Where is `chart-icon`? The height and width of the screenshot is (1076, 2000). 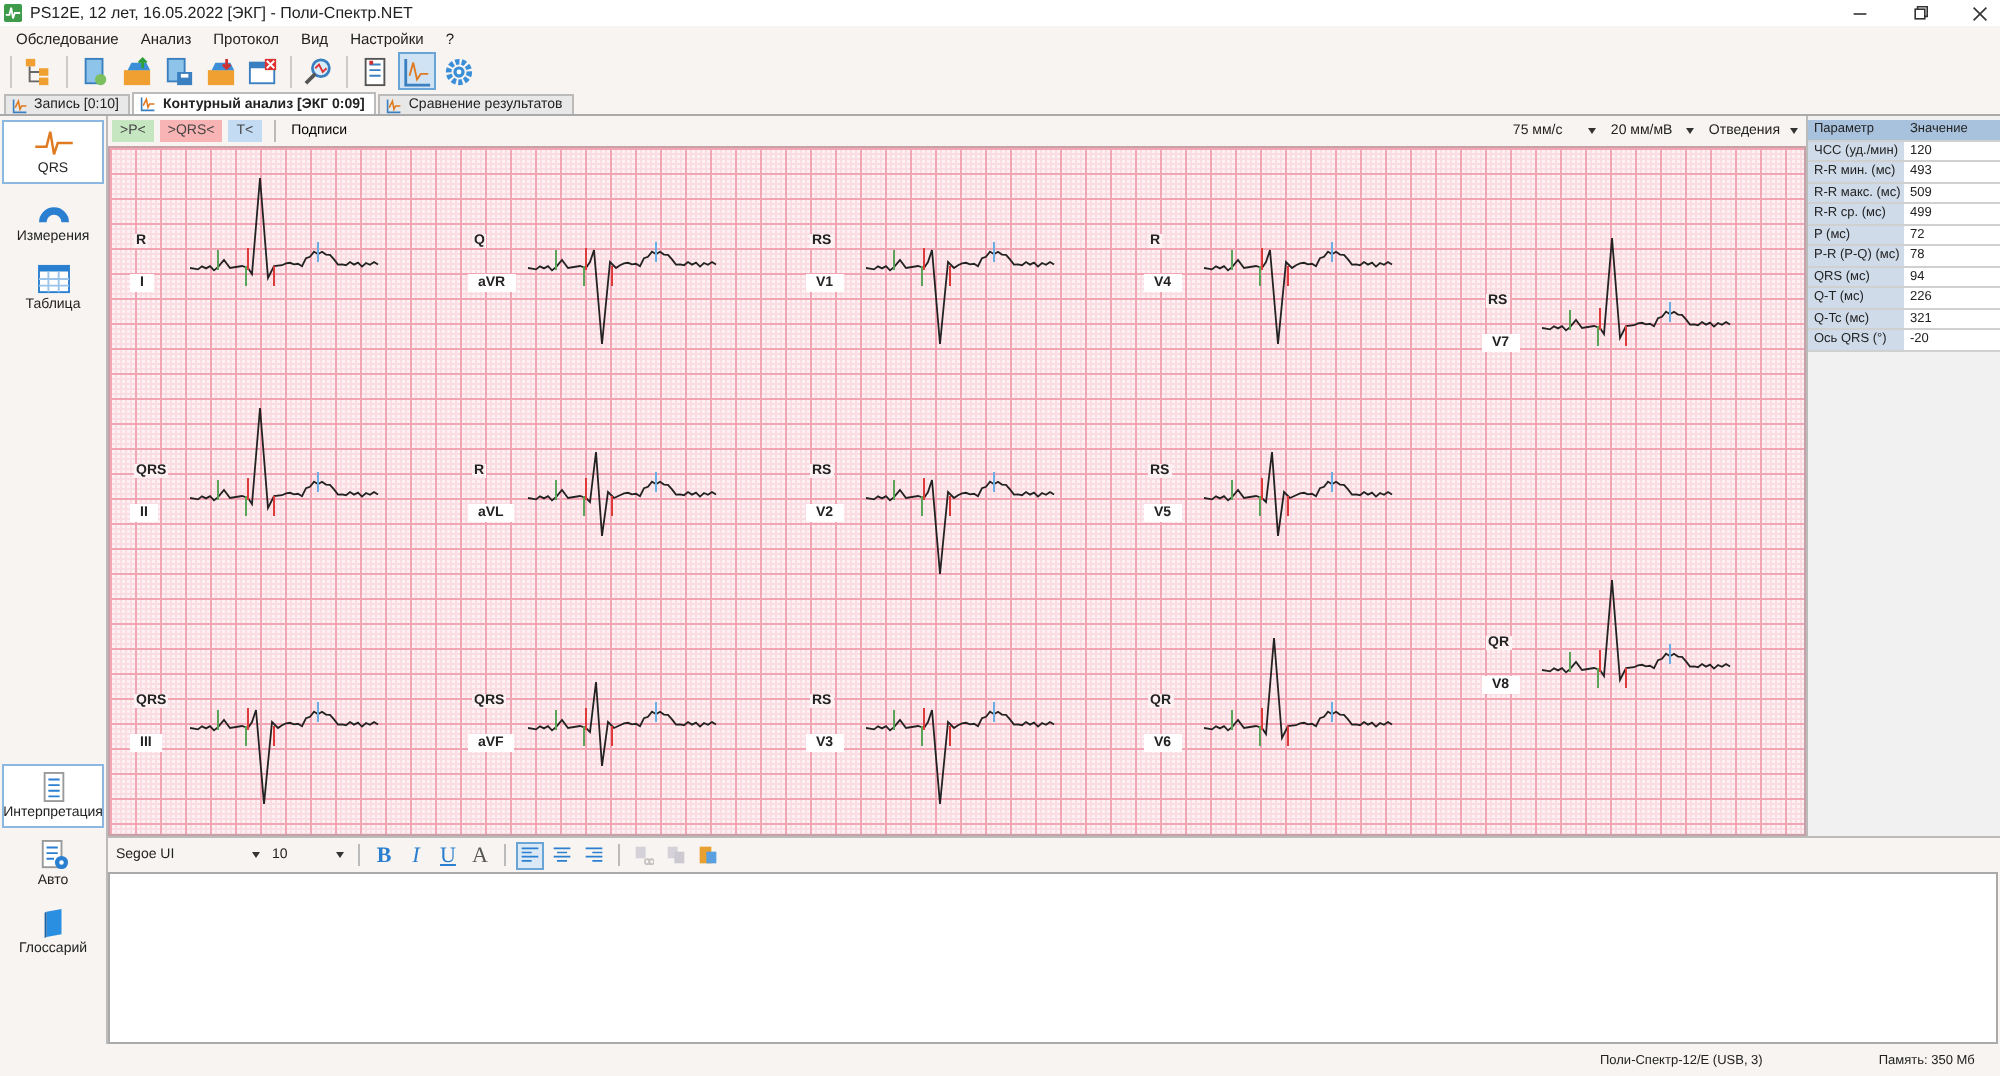
chart-icon is located at coordinates (417, 71).